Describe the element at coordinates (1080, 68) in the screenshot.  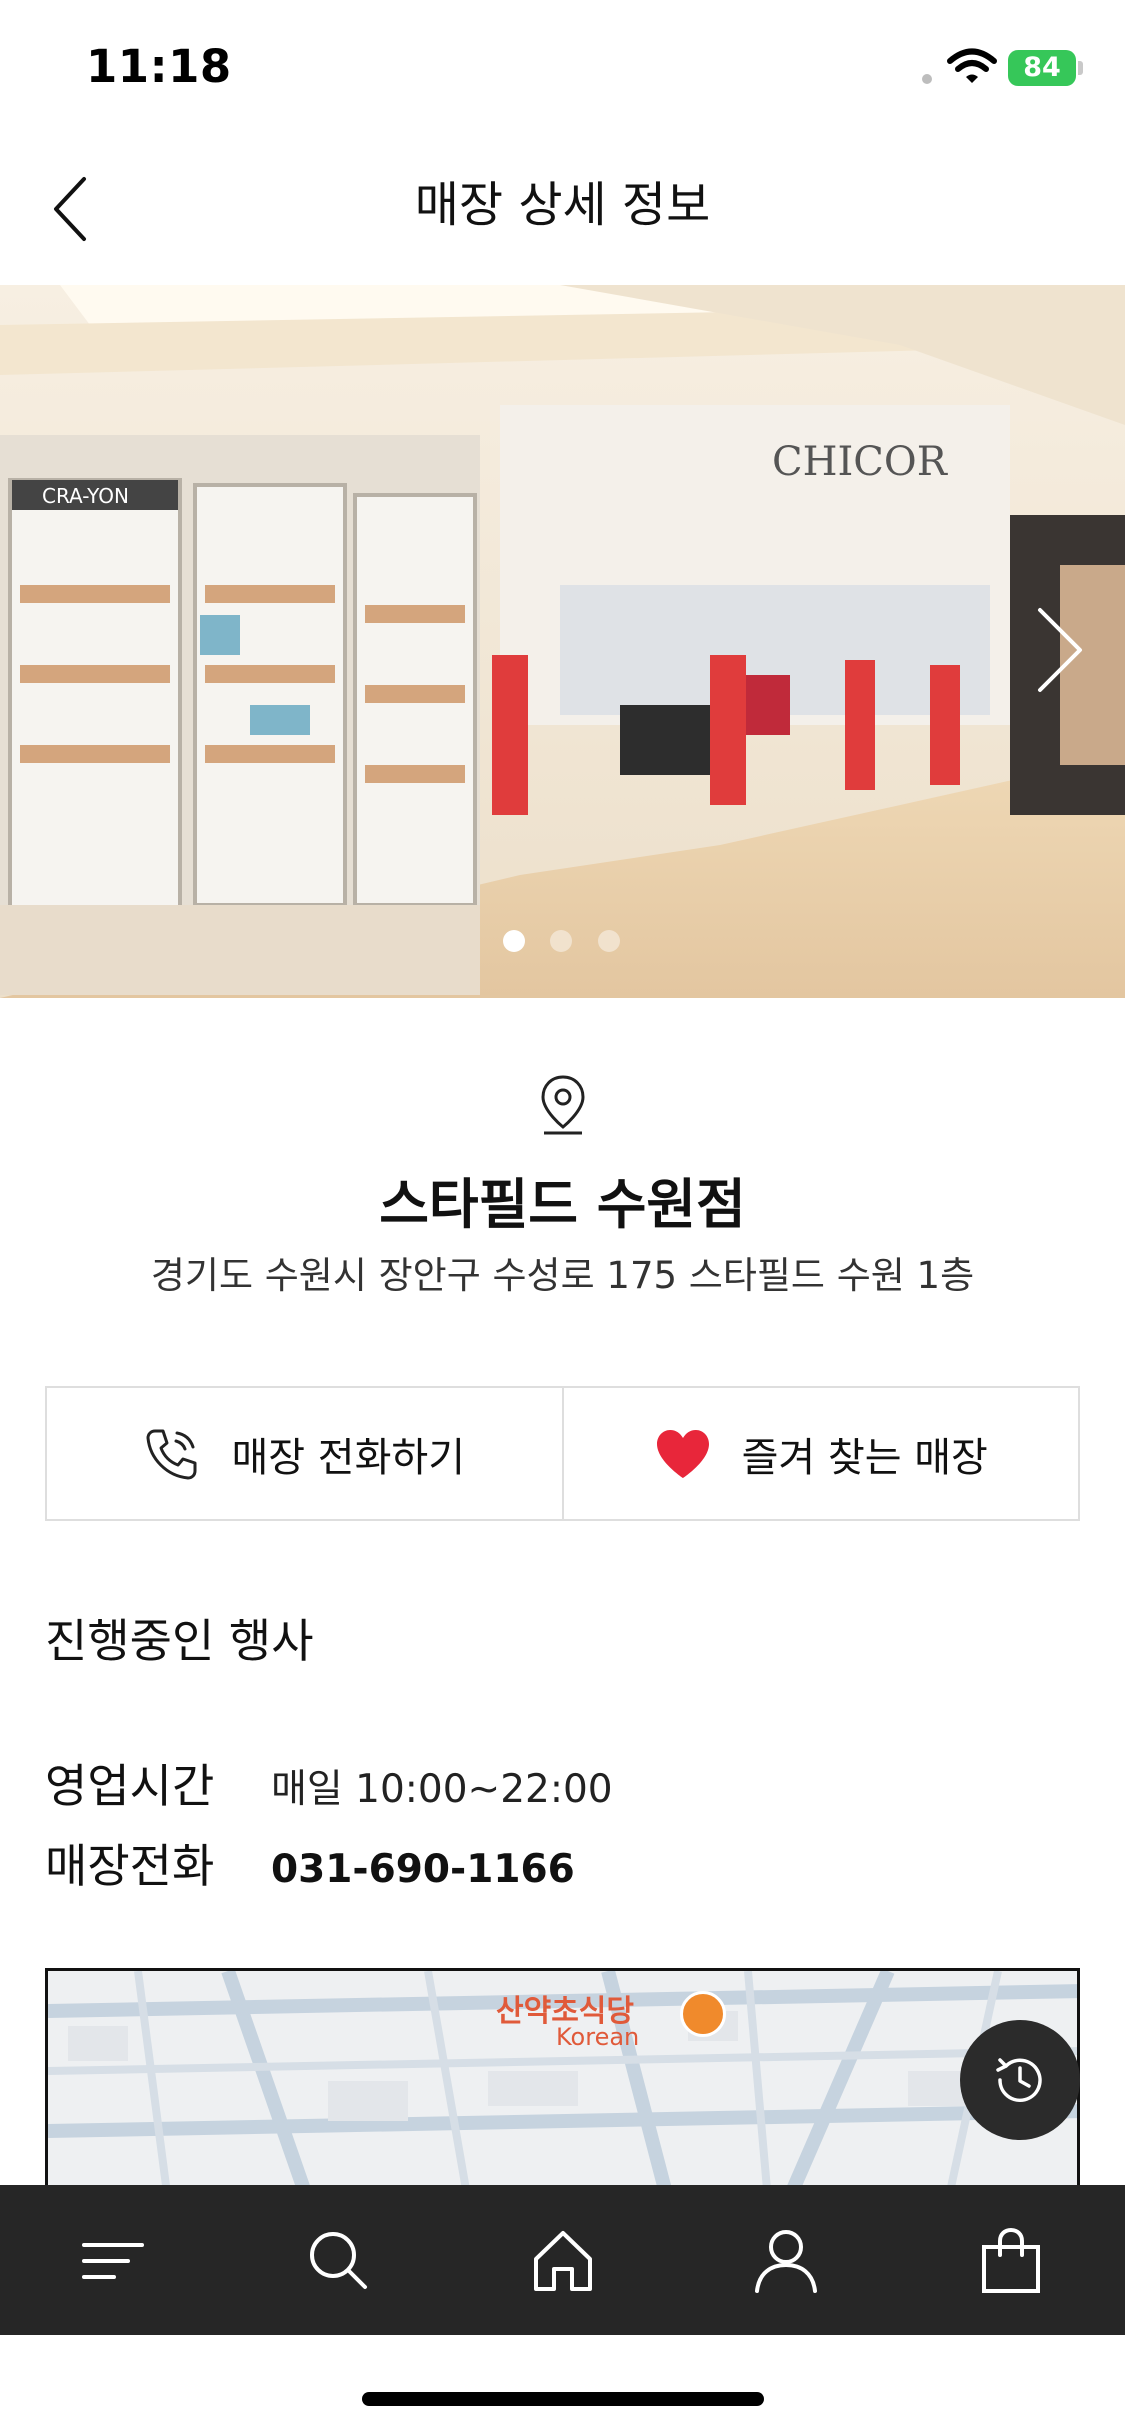
I see `battery-tip` at that location.